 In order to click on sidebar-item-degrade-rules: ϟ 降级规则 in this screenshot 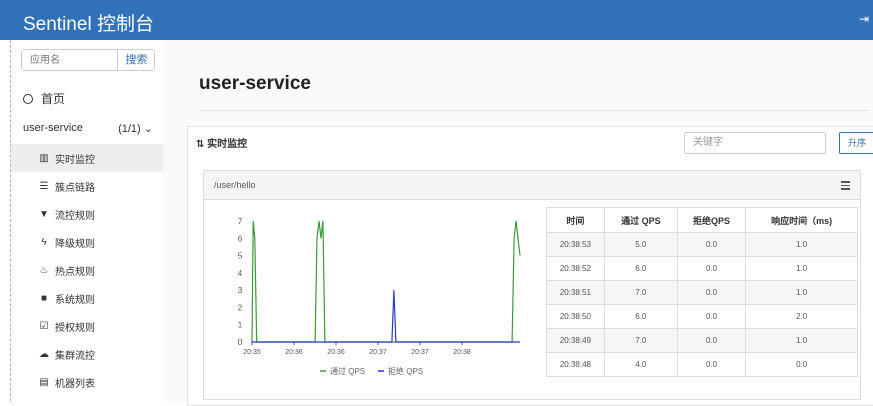, I will do `click(87, 242)`.